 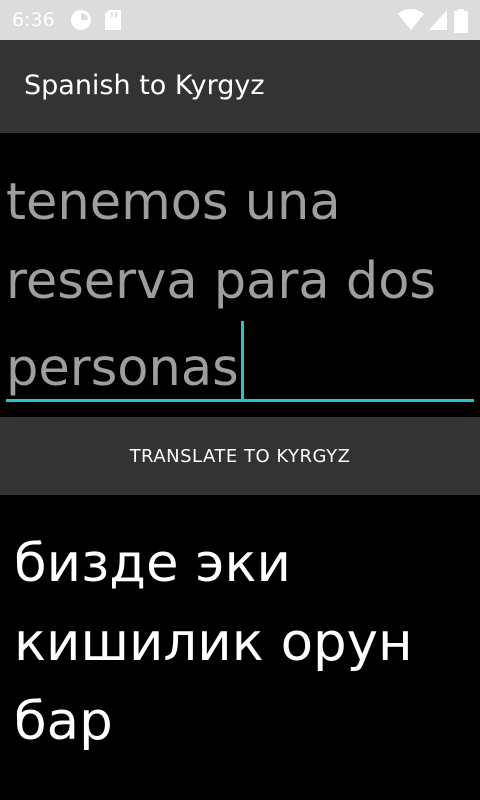 What do you see at coordinates (240, 400) in the screenshot?
I see `input-underline` at bounding box center [240, 400].